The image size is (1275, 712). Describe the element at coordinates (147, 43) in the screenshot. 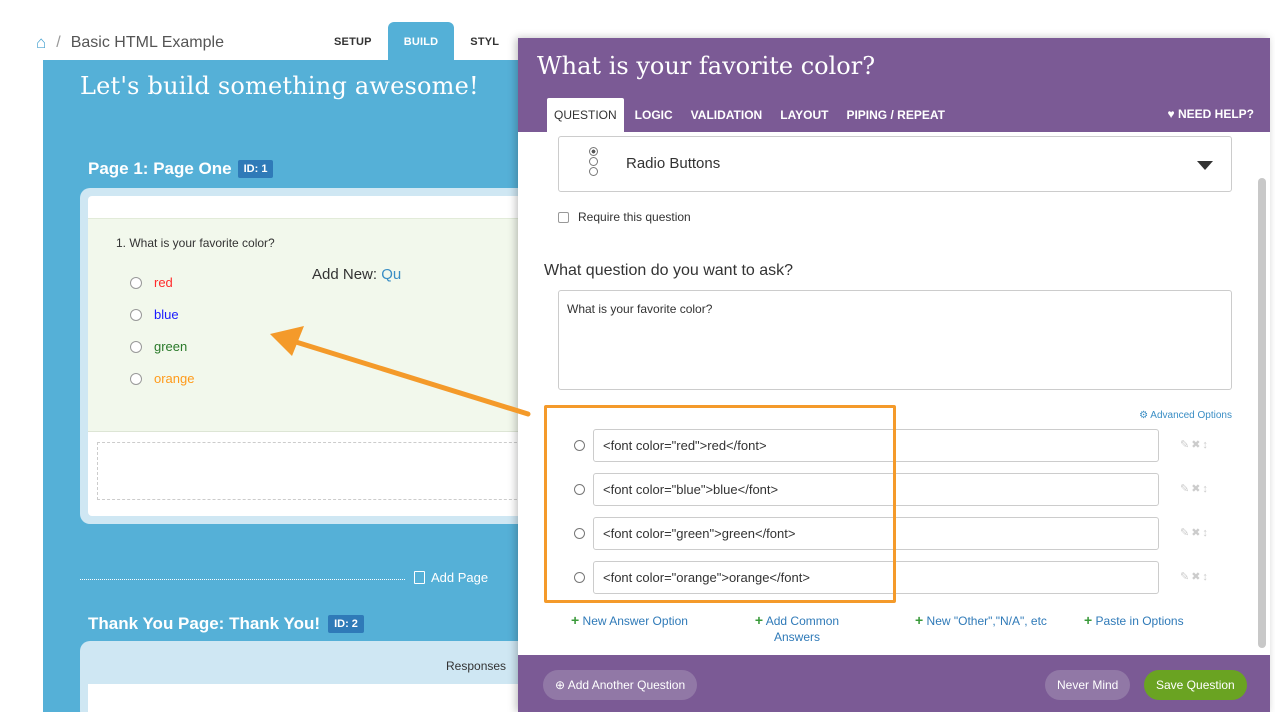

I see `breadcrumb-project: Basic HTML Example` at that location.